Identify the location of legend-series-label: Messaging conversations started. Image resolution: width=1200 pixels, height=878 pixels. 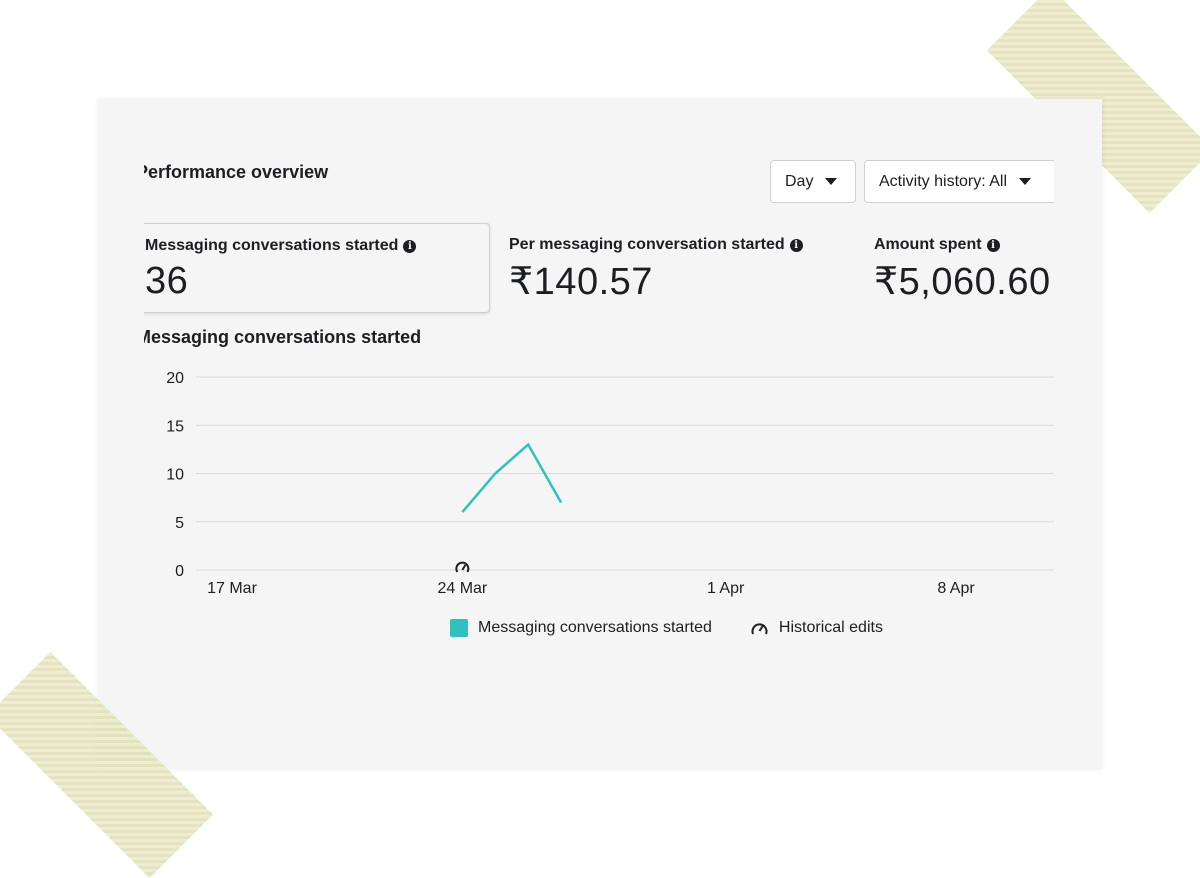
(595, 628).